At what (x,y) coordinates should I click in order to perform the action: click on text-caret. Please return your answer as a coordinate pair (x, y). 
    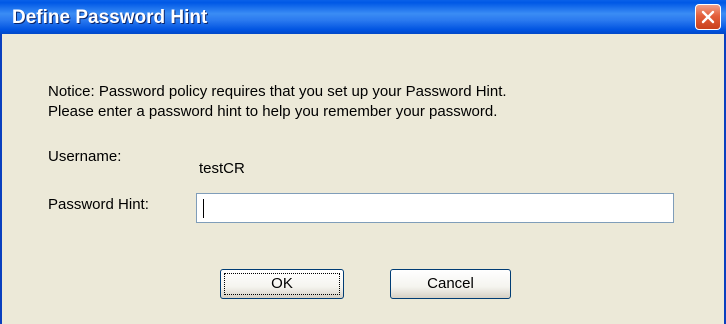
    Looking at the image, I should click on (203, 208).